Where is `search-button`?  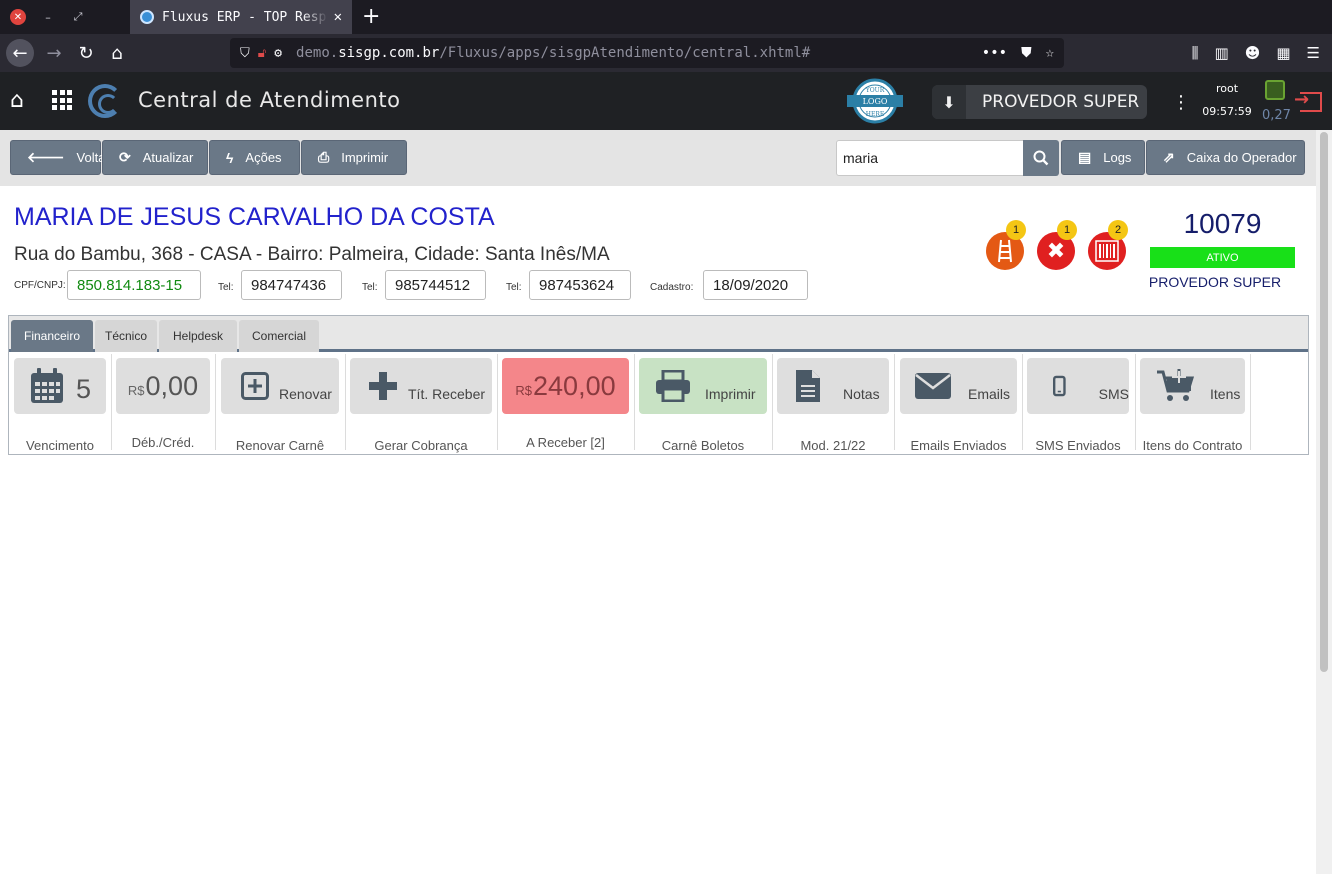
search-button is located at coordinates (1041, 158).